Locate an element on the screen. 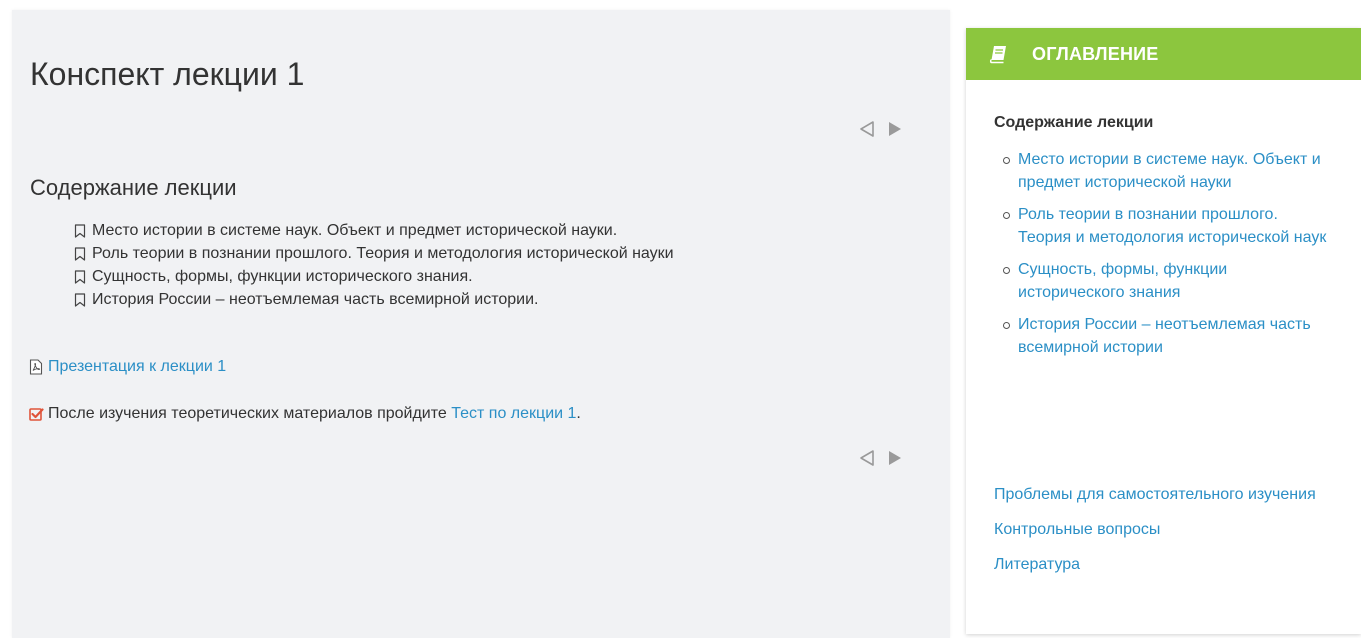 This screenshot has width=1361, height=638. page-title: Конспект лекции 1 is located at coordinates (167, 74).